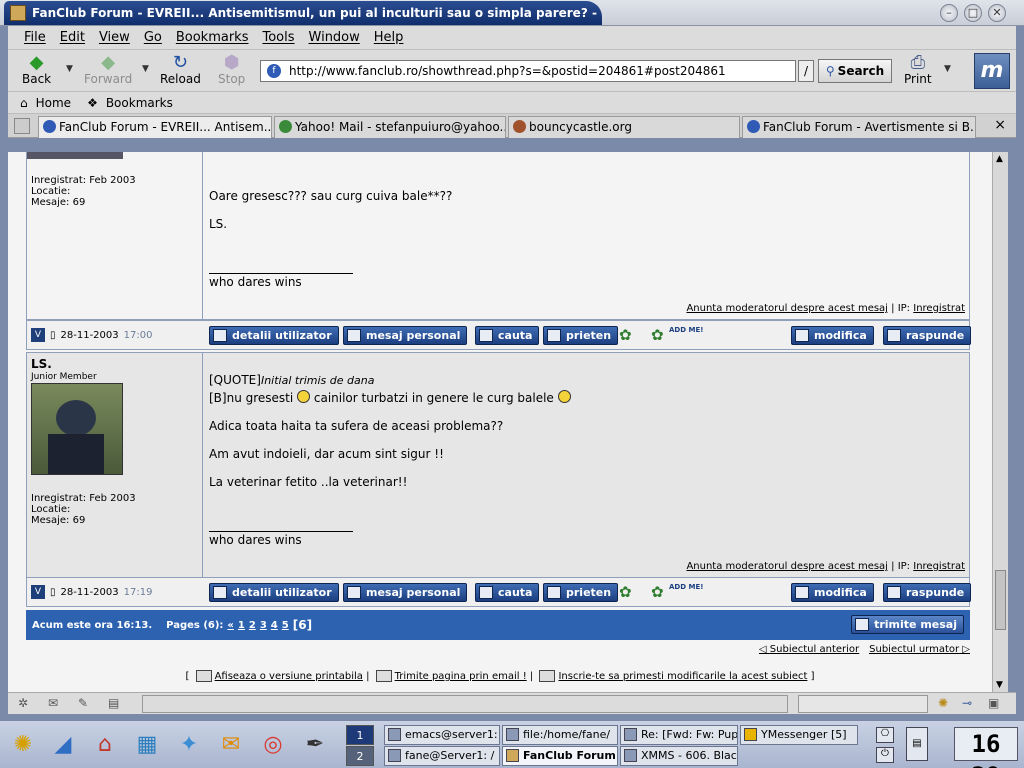 The image size is (1024, 768). I want to click on lock-screen-icon: ⎔, so click(885, 735).